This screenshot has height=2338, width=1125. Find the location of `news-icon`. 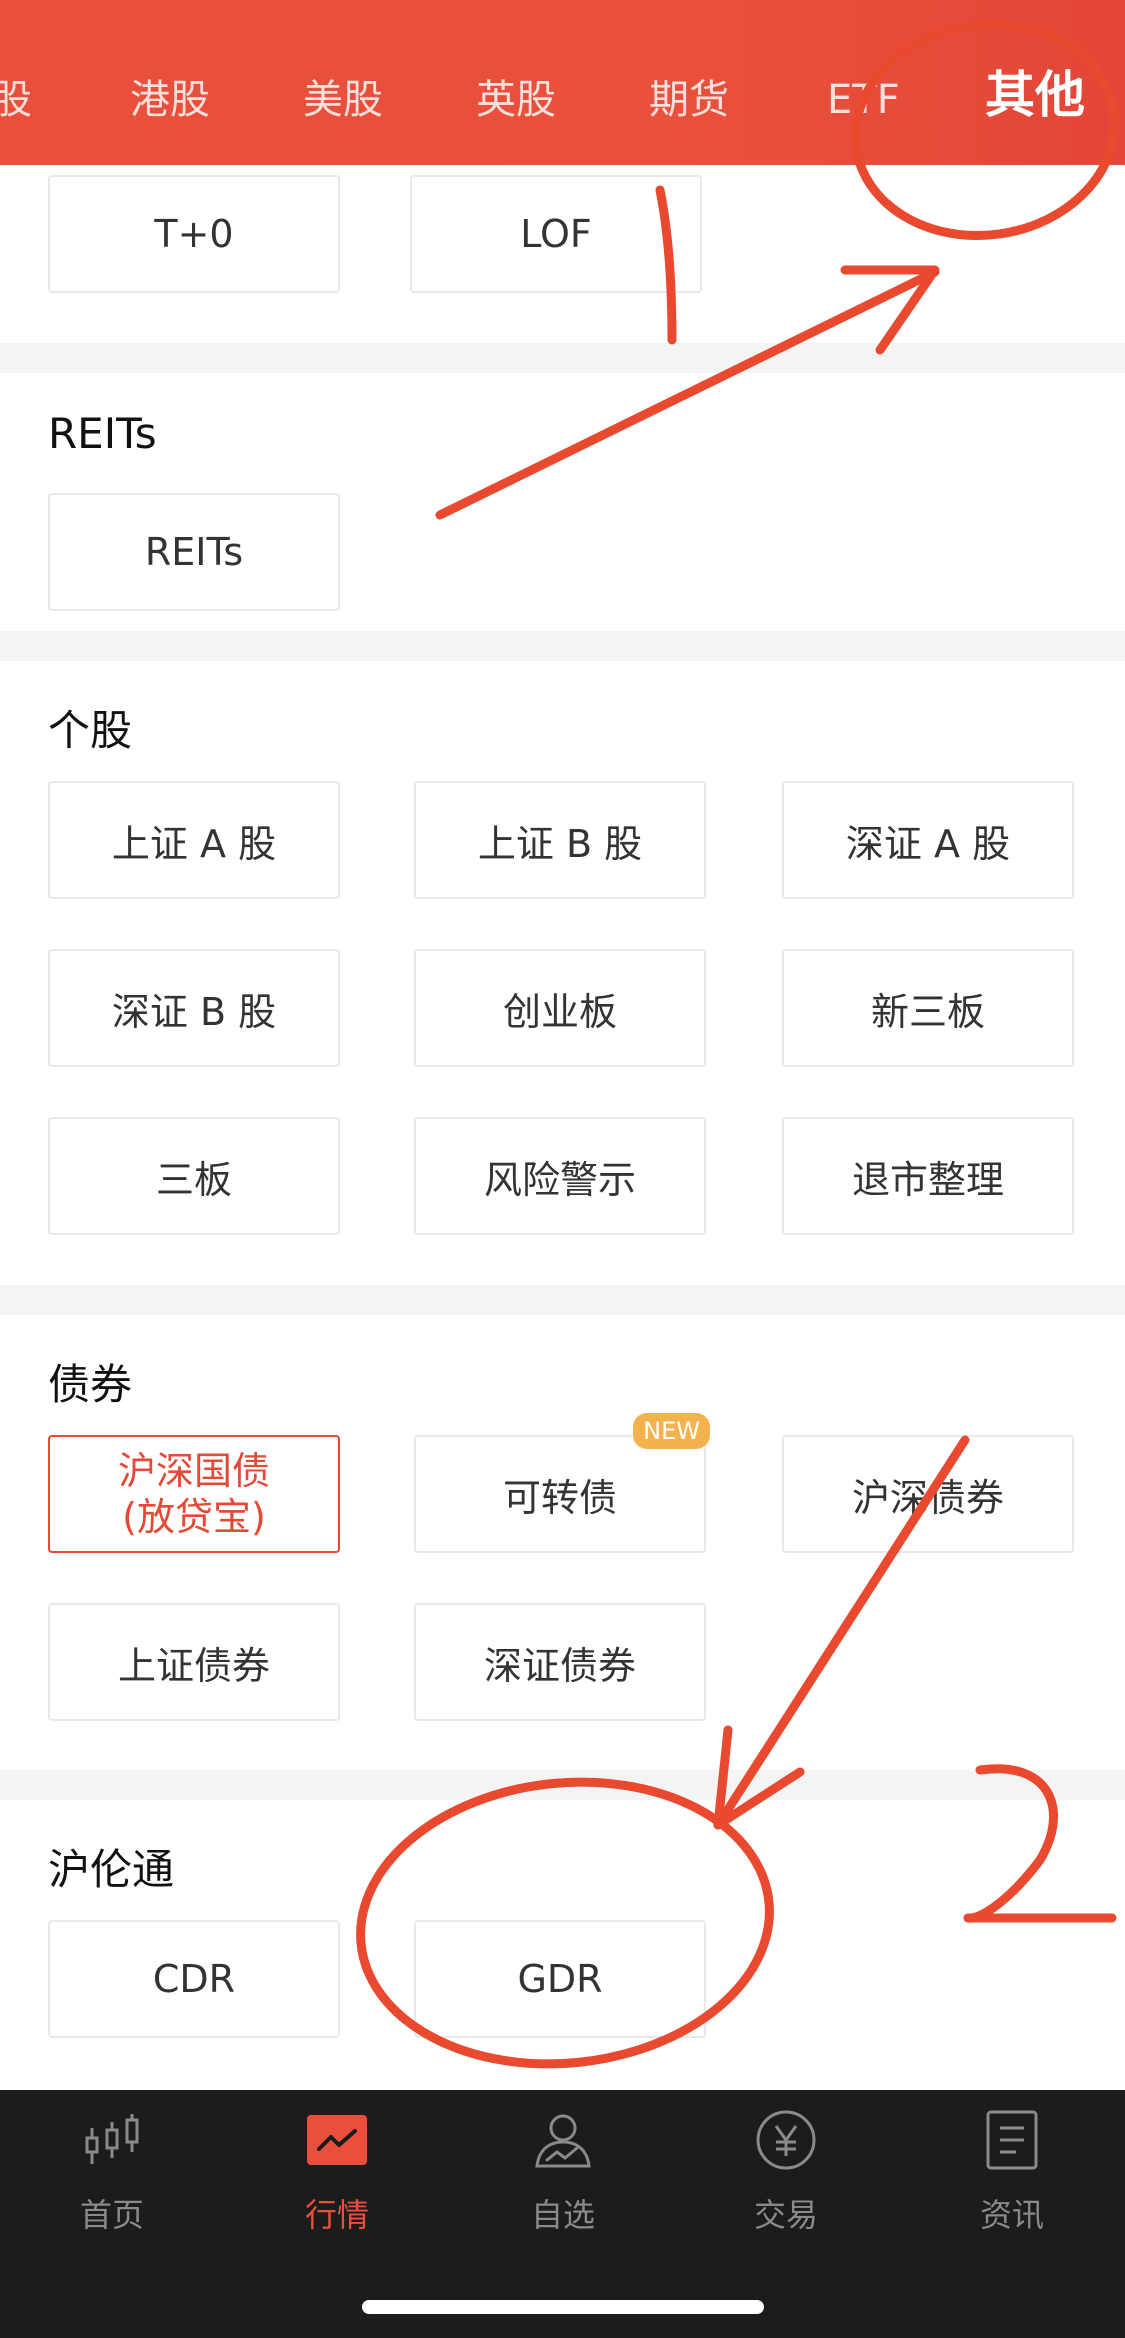

news-icon is located at coordinates (1012, 2140).